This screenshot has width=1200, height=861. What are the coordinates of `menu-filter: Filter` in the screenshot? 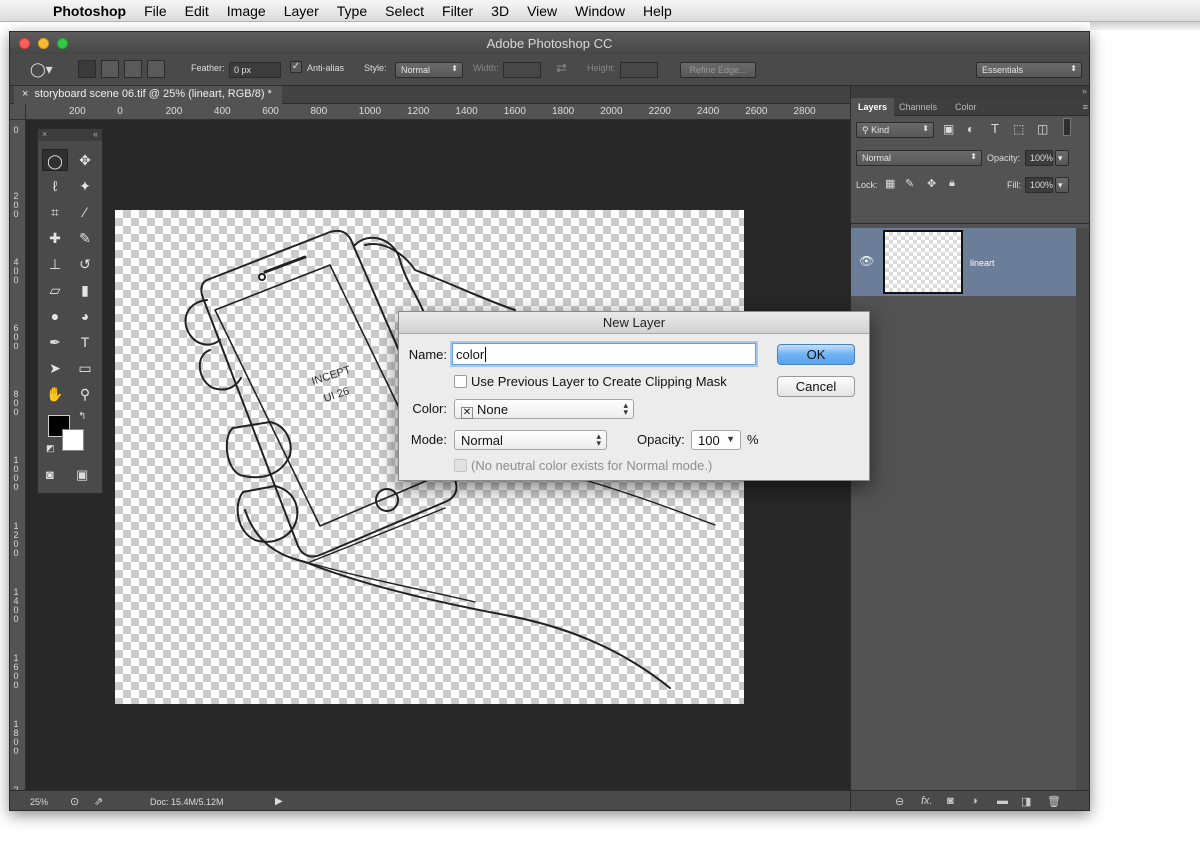 It's located at (457, 11).